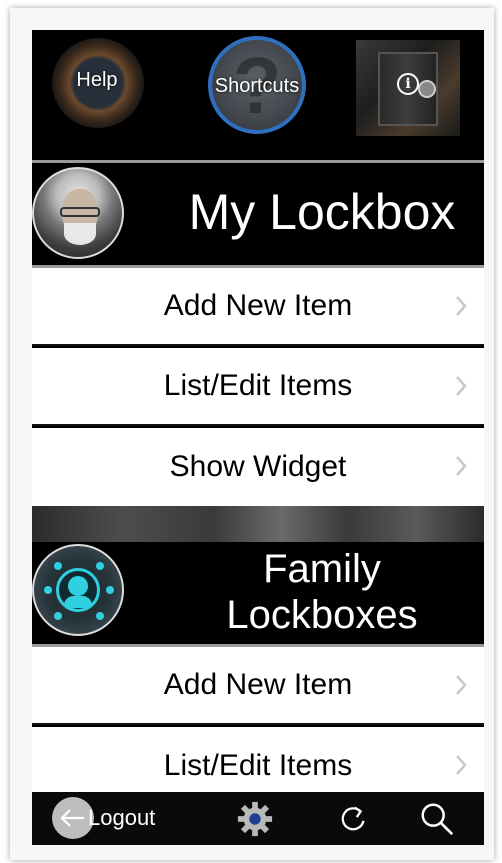 The height and width of the screenshot is (863, 502). I want to click on family-person-body, so click(78, 602).